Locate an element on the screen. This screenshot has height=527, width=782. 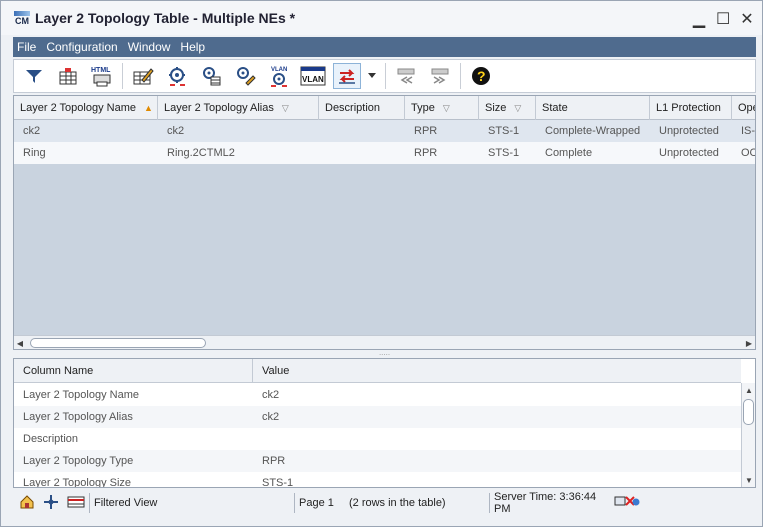
server-time: Server Time: 3:36:44 PM is located at coordinates (545, 503).